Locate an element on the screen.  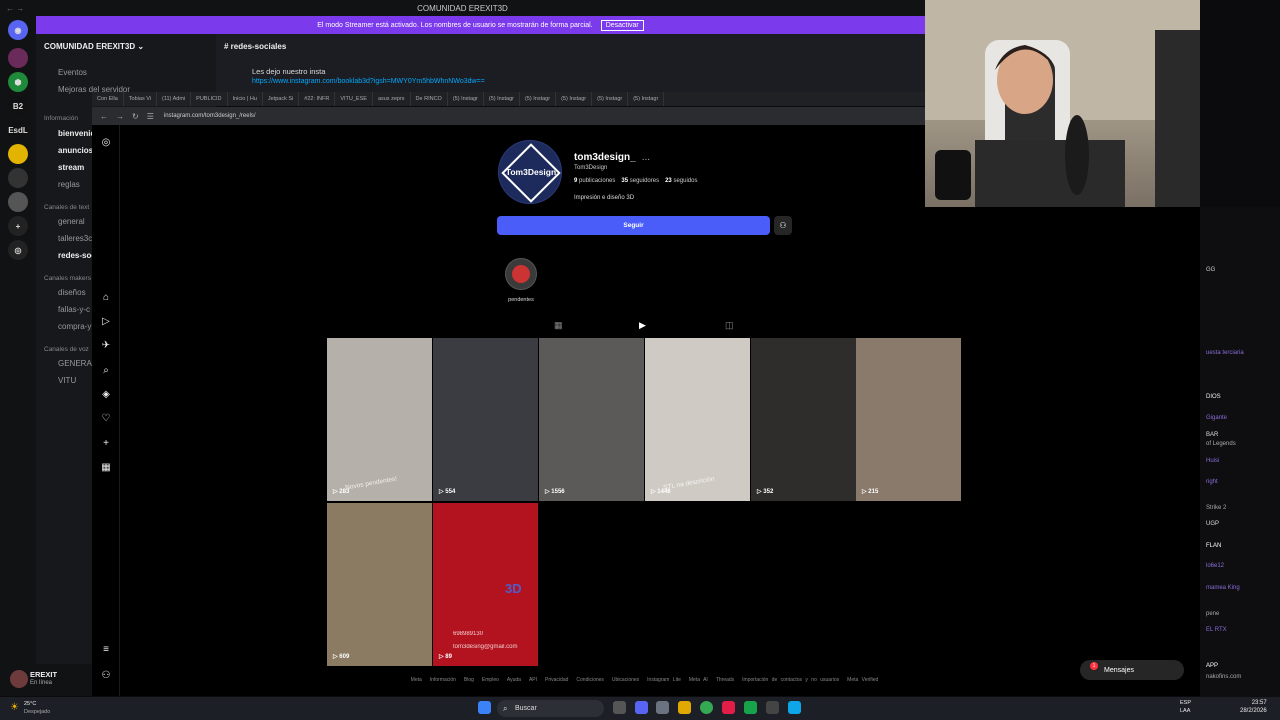
also-from-meta-icon: ⚇ is located at coordinates (106, 676).